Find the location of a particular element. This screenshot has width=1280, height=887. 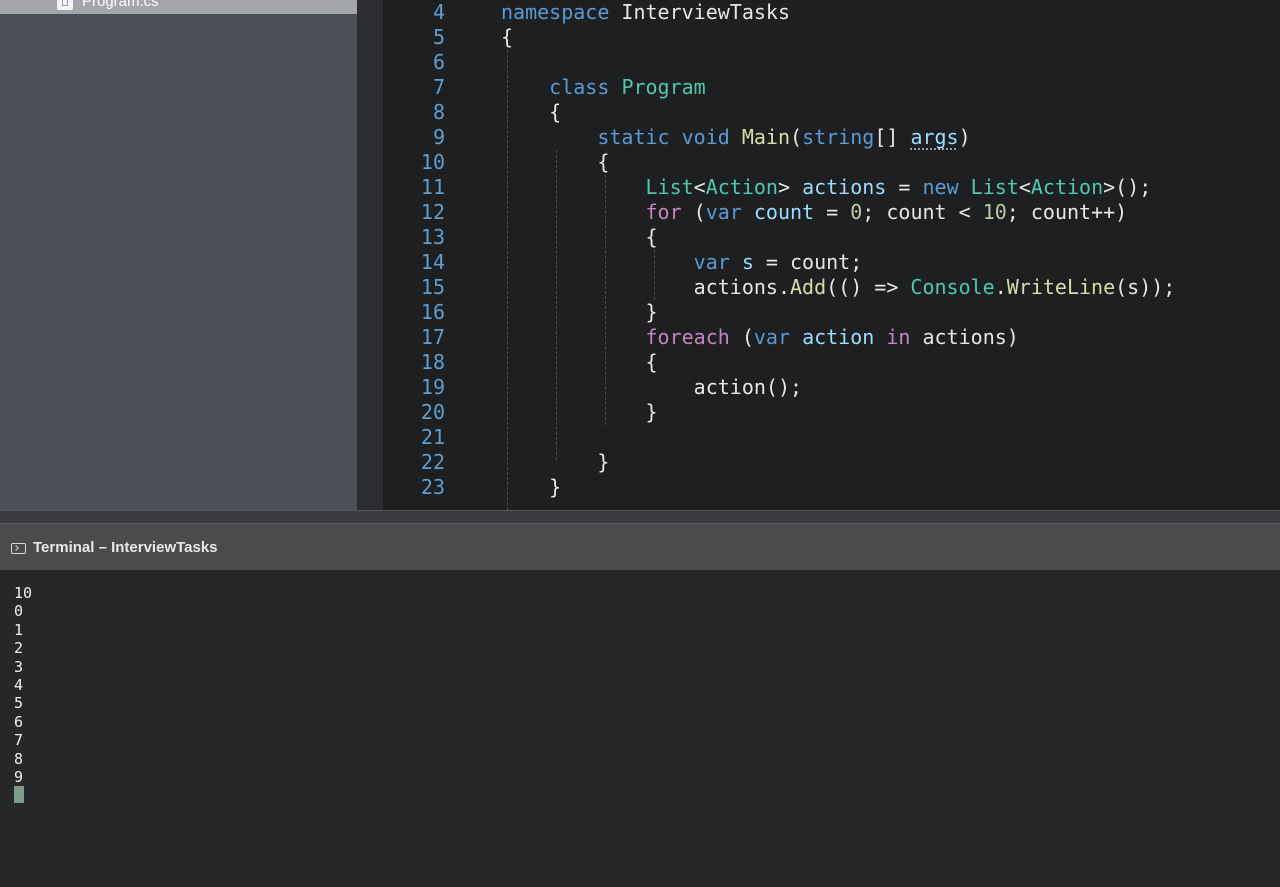

line-number: 11 is located at coordinates (432, 187).